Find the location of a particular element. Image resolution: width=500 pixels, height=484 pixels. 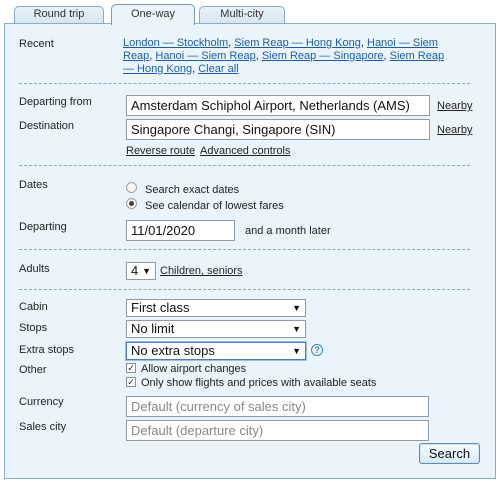

cabin-label: Cabin is located at coordinates (33, 307).